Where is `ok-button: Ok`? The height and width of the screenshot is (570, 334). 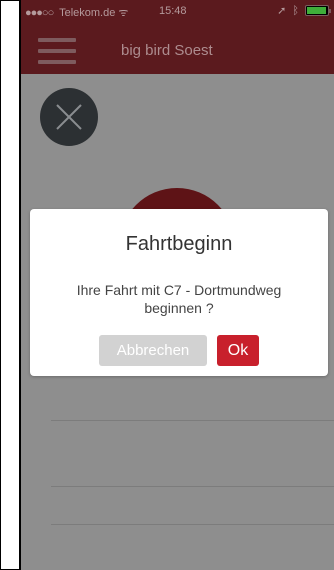 ok-button: Ok is located at coordinates (238, 350).